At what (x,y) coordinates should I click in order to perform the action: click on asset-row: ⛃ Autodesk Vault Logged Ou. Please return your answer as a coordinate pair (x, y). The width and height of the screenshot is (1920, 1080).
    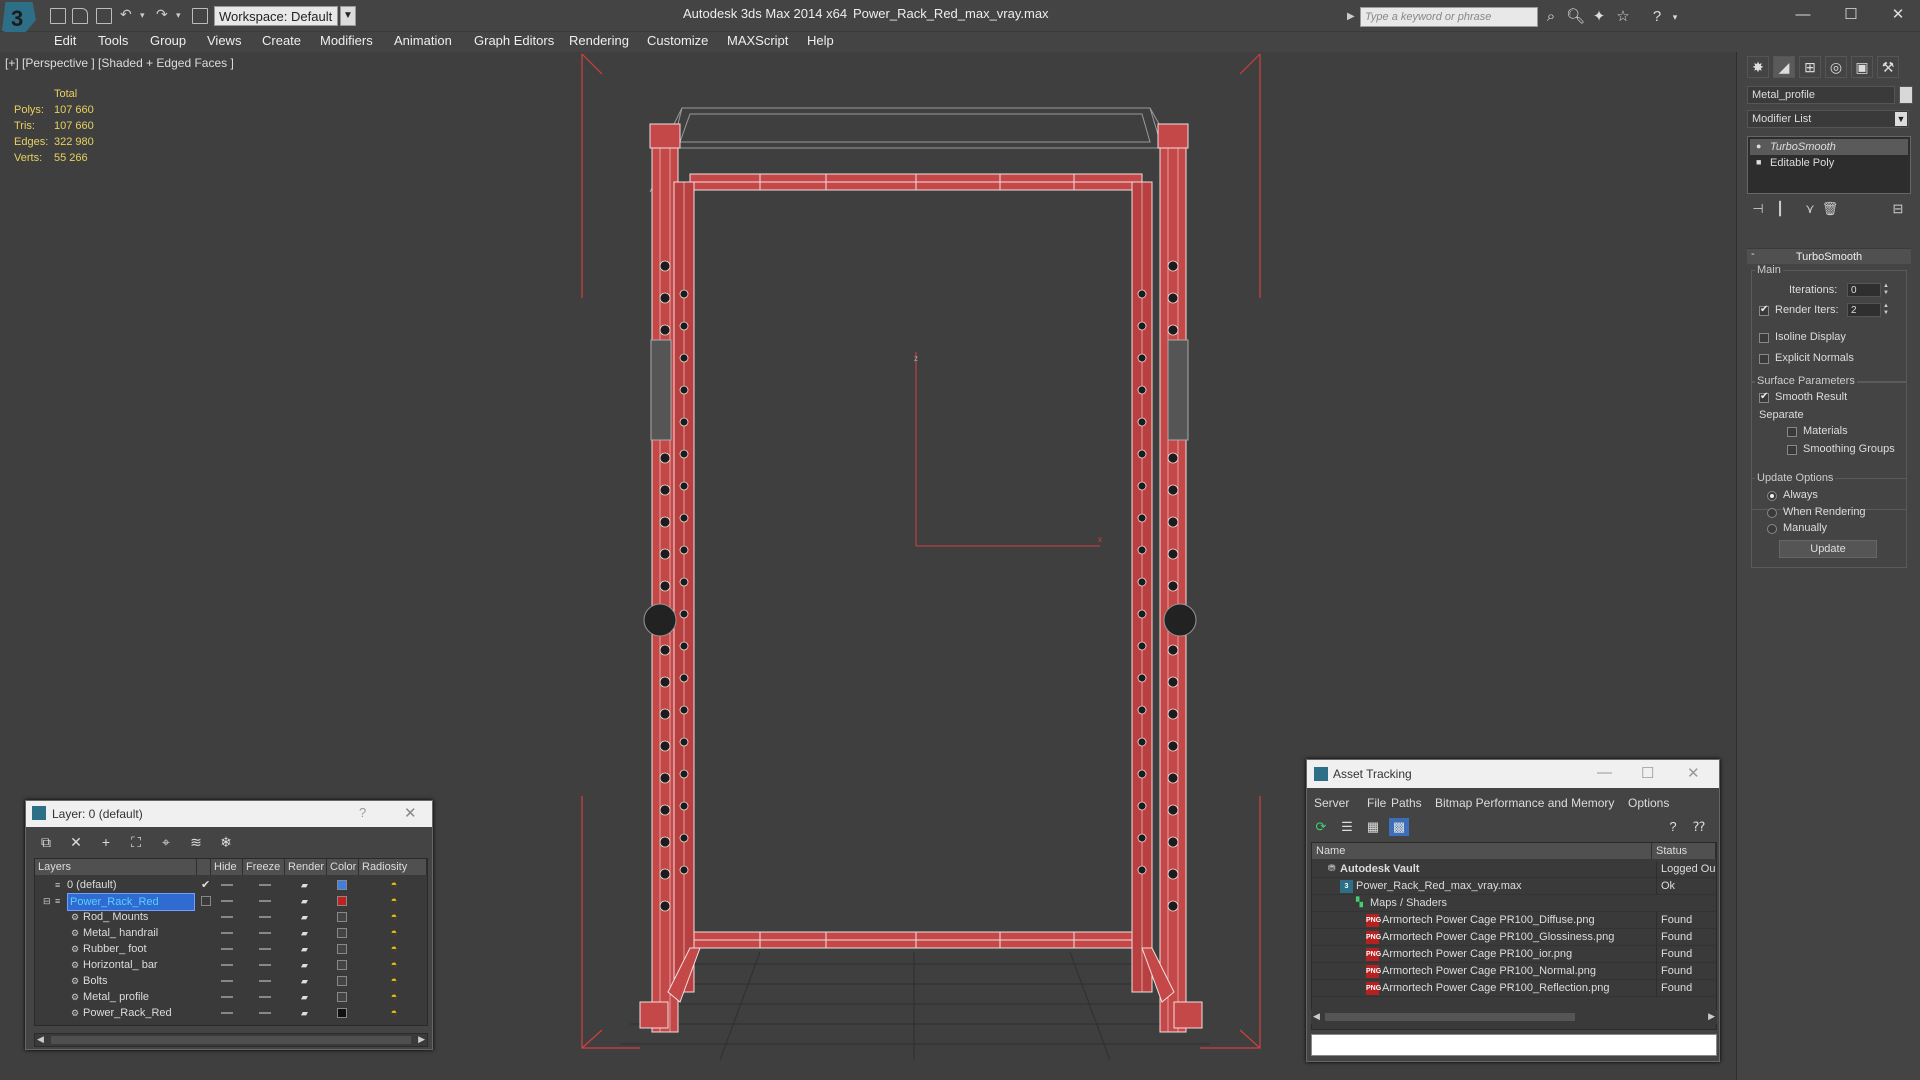
    Looking at the image, I should click on (1514, 869).